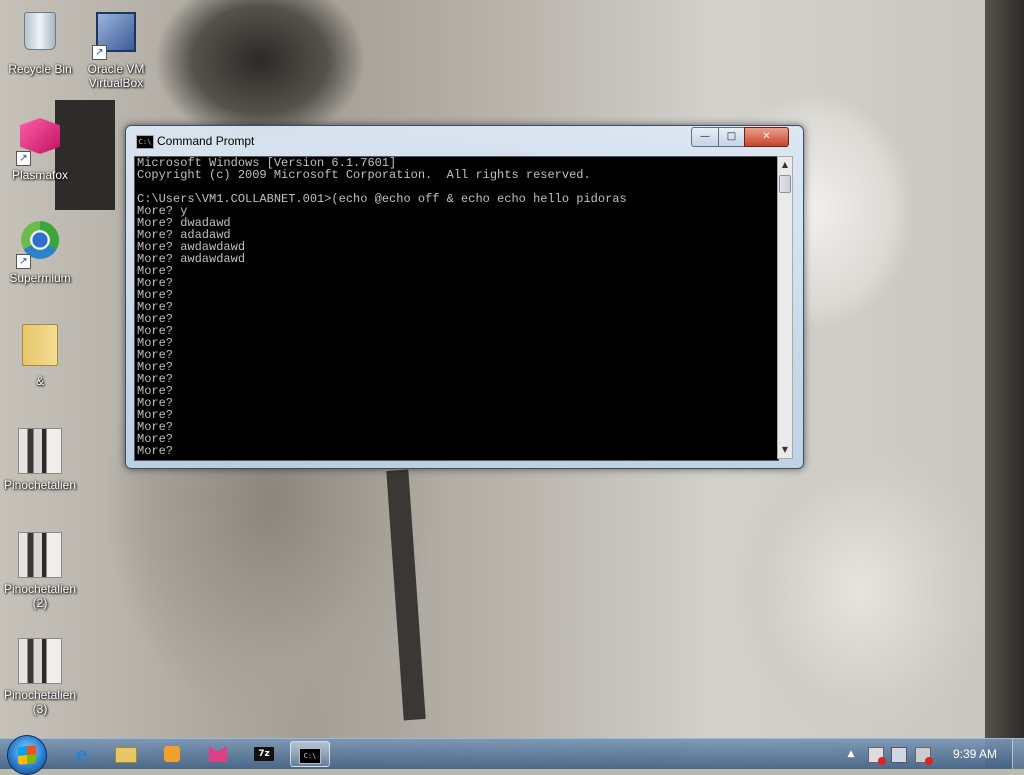  I want to click on desktop-icon-folder: &, so click(40, 354).